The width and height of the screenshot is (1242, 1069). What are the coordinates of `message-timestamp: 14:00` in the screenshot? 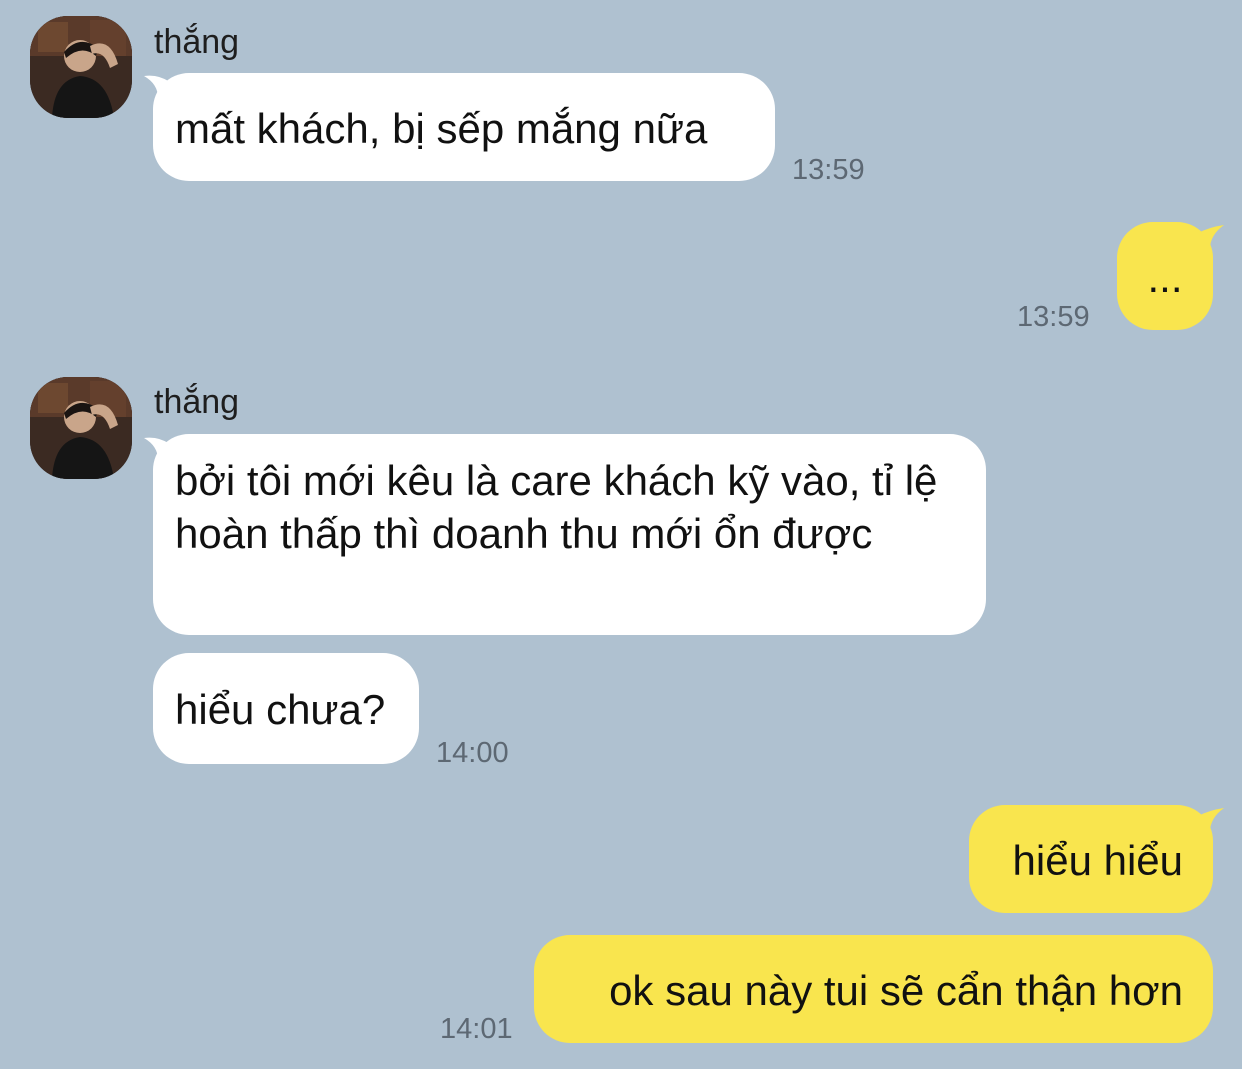 It's located at (472, 753).